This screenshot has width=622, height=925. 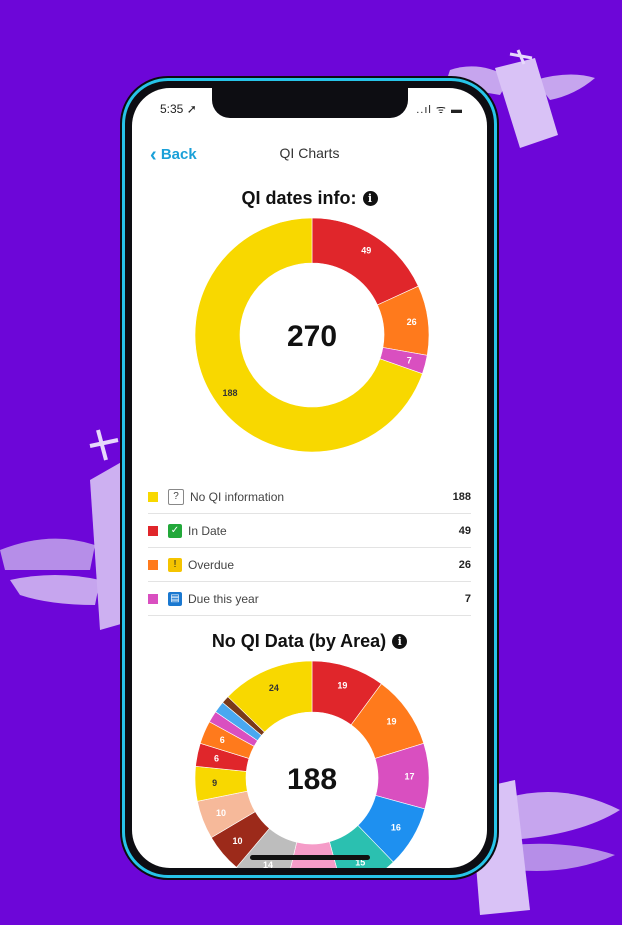 I want to click on legend-value: 7, so click(x=467, y=598).